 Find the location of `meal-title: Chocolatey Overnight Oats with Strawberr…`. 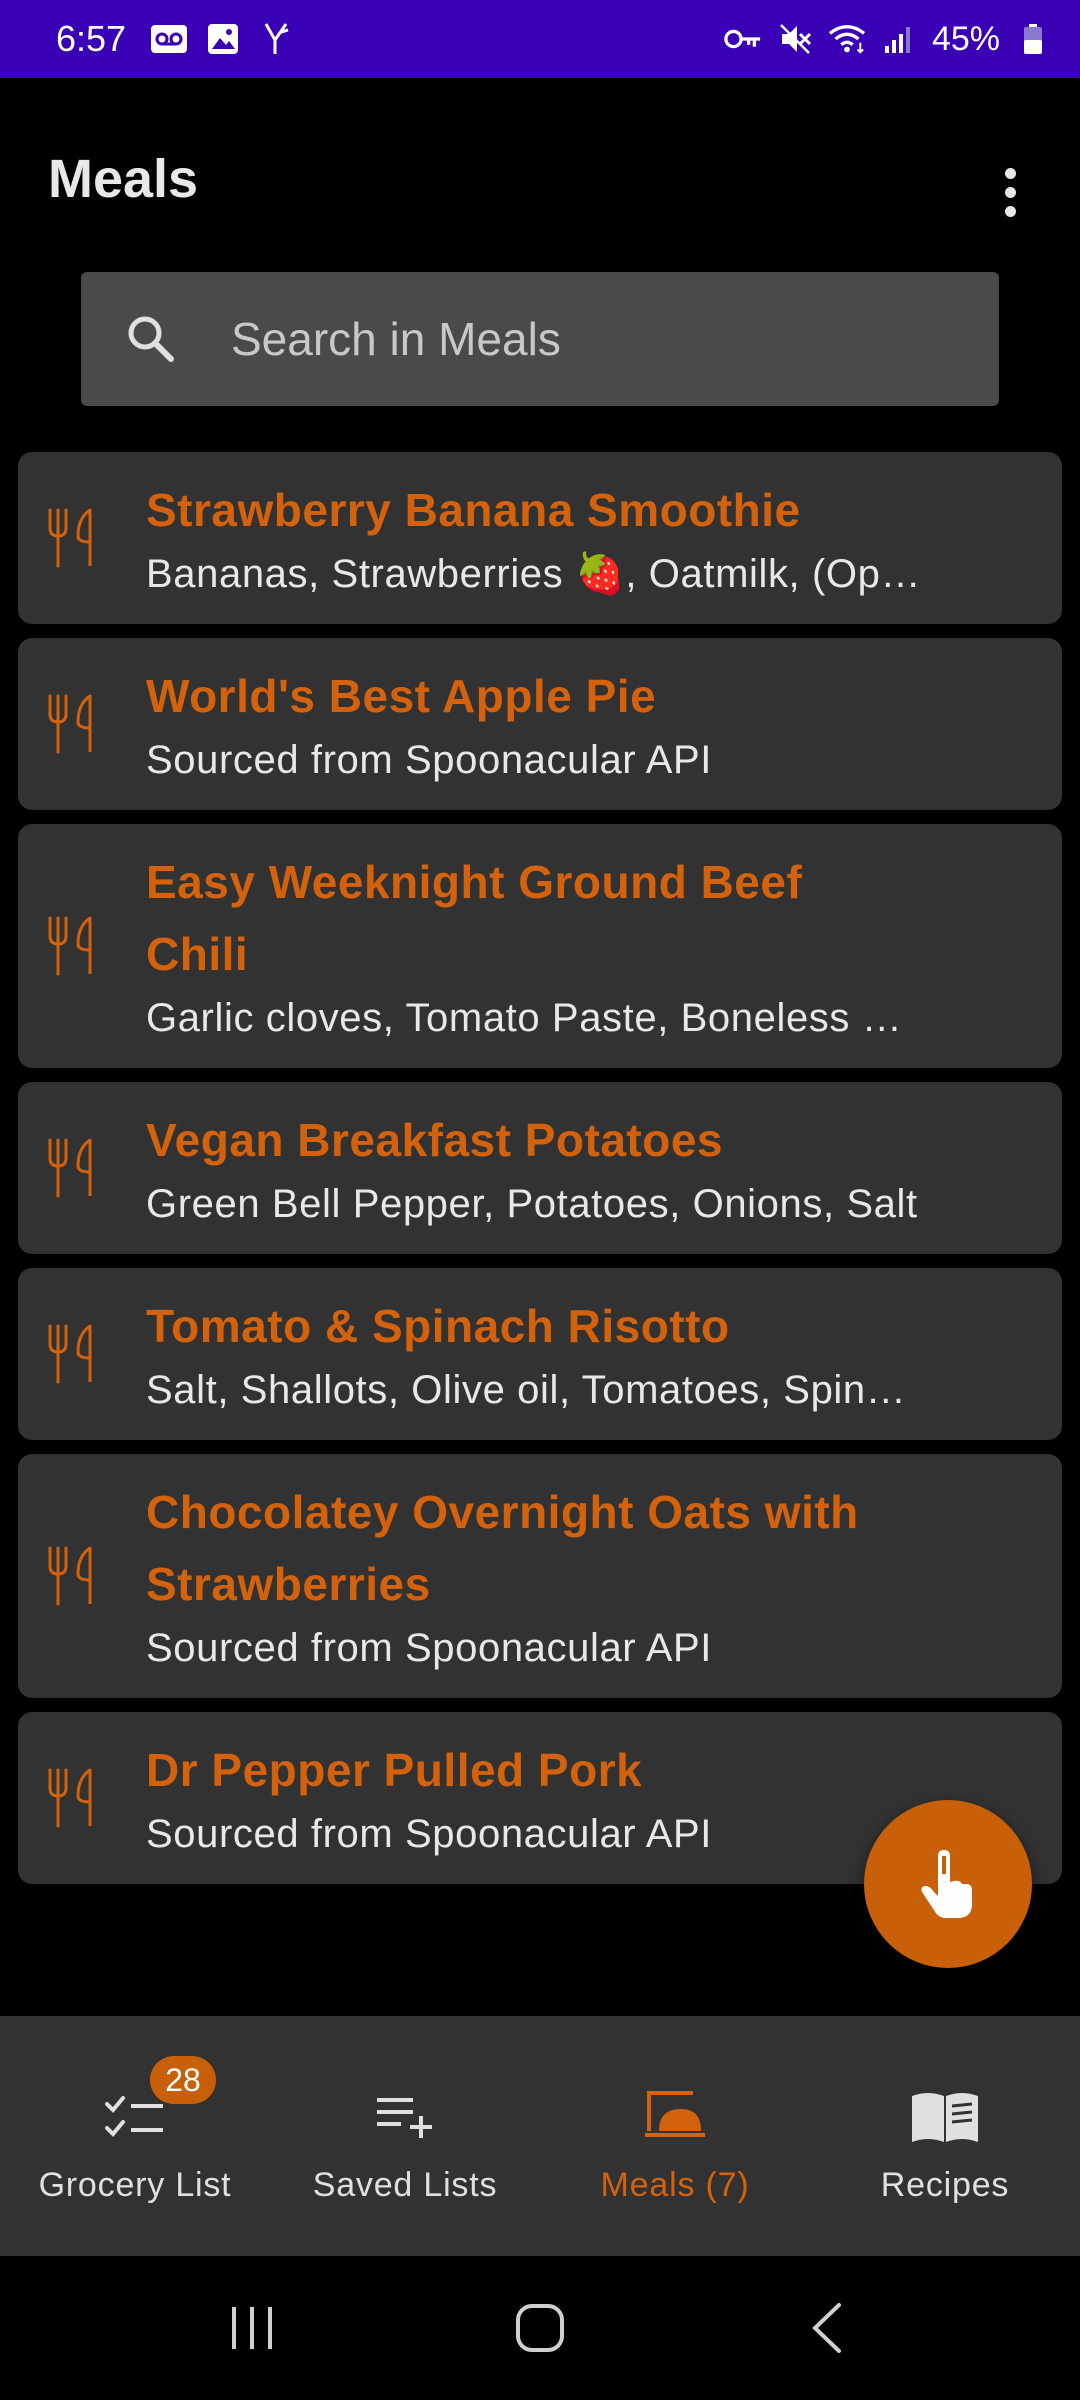

meal-title: Chocolatey Overnight Oats with Strawberr… is located at coordinates (502, 1548).